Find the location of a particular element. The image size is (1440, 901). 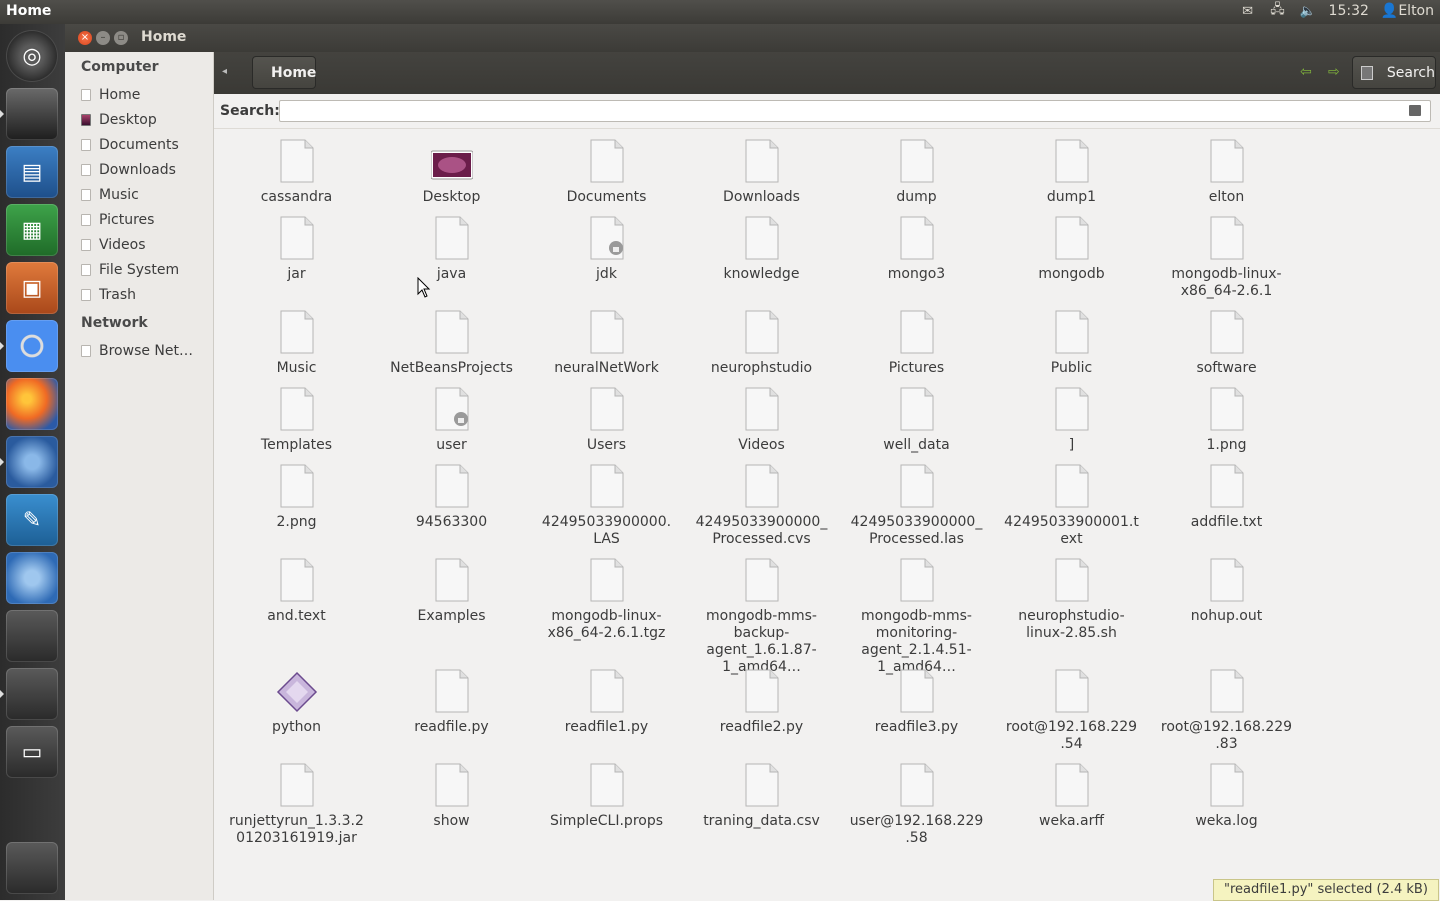

file-item: addfile.txt is located at coordinates (1226, 495).